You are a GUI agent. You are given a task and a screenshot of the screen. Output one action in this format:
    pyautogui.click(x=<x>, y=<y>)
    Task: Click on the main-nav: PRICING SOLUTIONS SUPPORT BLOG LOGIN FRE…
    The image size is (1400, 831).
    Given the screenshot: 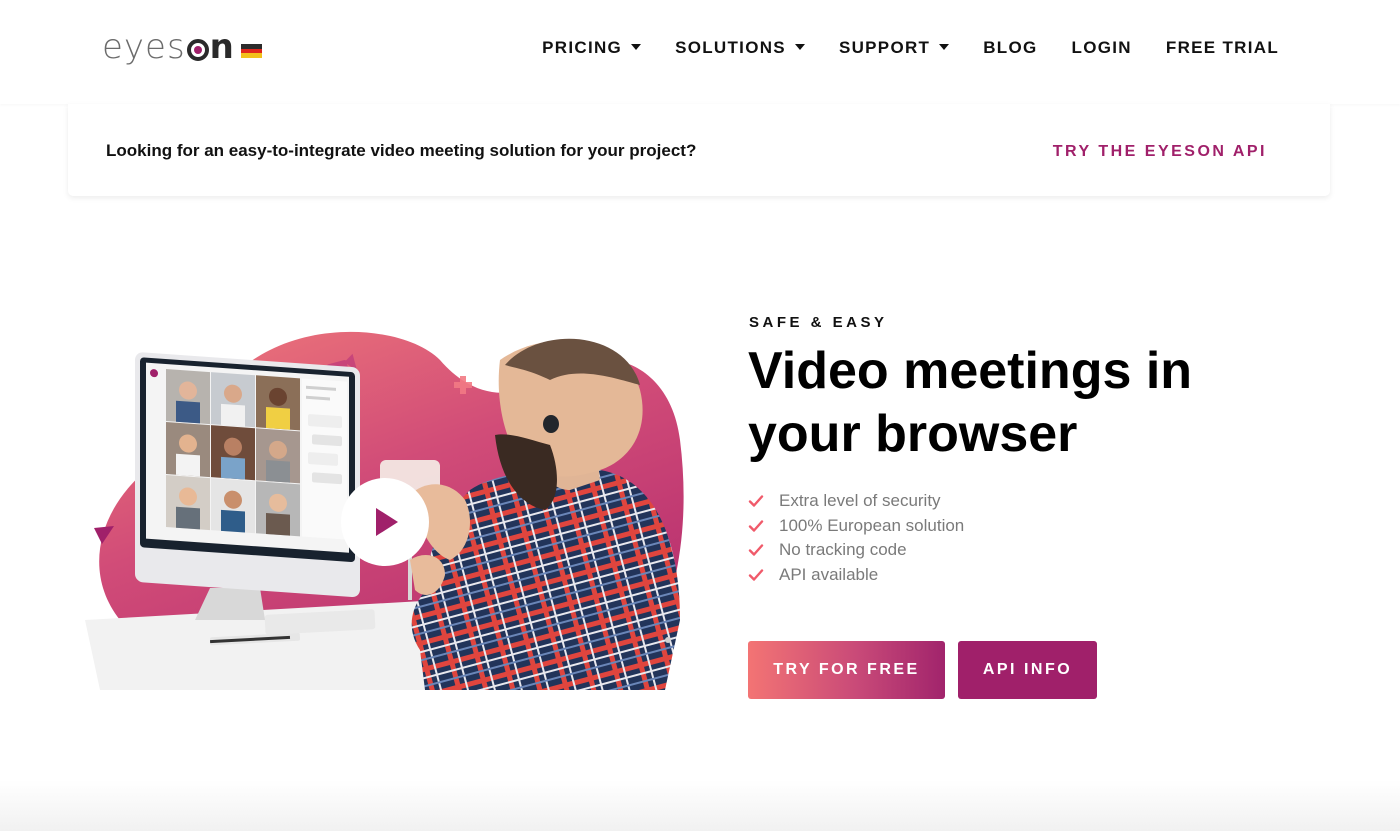 What is the action you would take?
    pyautogui.click(x=893, y=48)
    